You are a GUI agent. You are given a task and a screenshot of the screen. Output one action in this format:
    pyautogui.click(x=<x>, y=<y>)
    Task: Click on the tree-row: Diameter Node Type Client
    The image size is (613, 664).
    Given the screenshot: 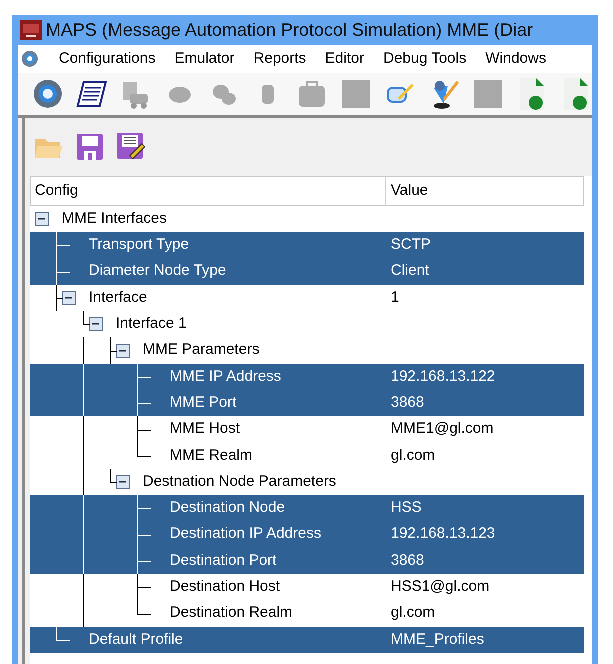 What is the action you would take?
    pyautogui.click(x=307, y=271)
    